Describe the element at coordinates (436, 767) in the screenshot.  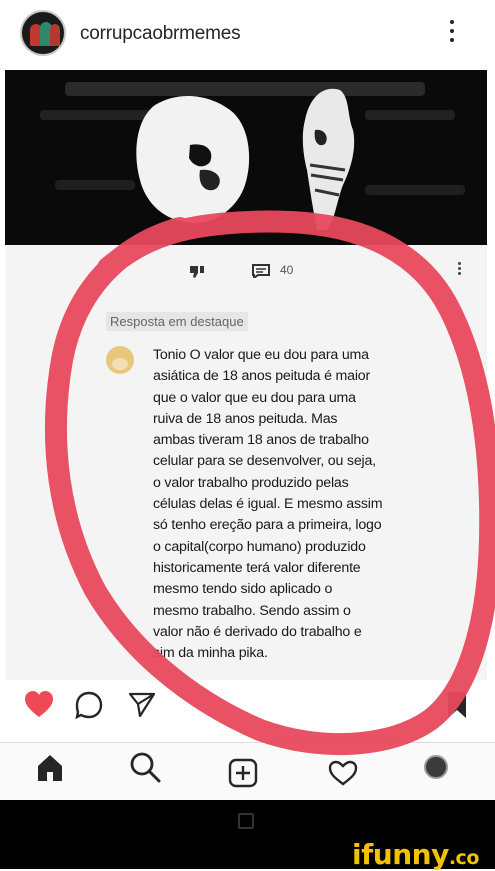
I see `profile-avatar` at that location.